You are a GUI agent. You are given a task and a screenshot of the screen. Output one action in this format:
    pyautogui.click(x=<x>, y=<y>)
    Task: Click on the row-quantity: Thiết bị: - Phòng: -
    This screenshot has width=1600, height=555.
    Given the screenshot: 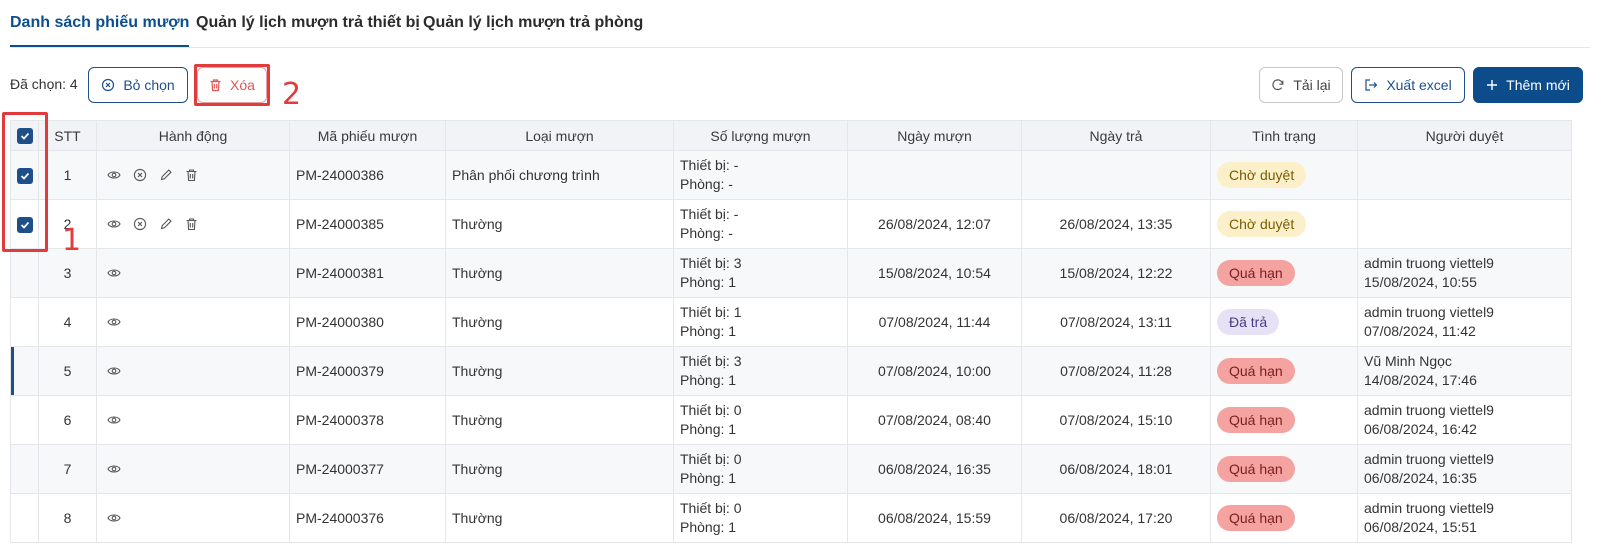 What is the action you would take?
    pyautogui.click(x=760, y=175)
    